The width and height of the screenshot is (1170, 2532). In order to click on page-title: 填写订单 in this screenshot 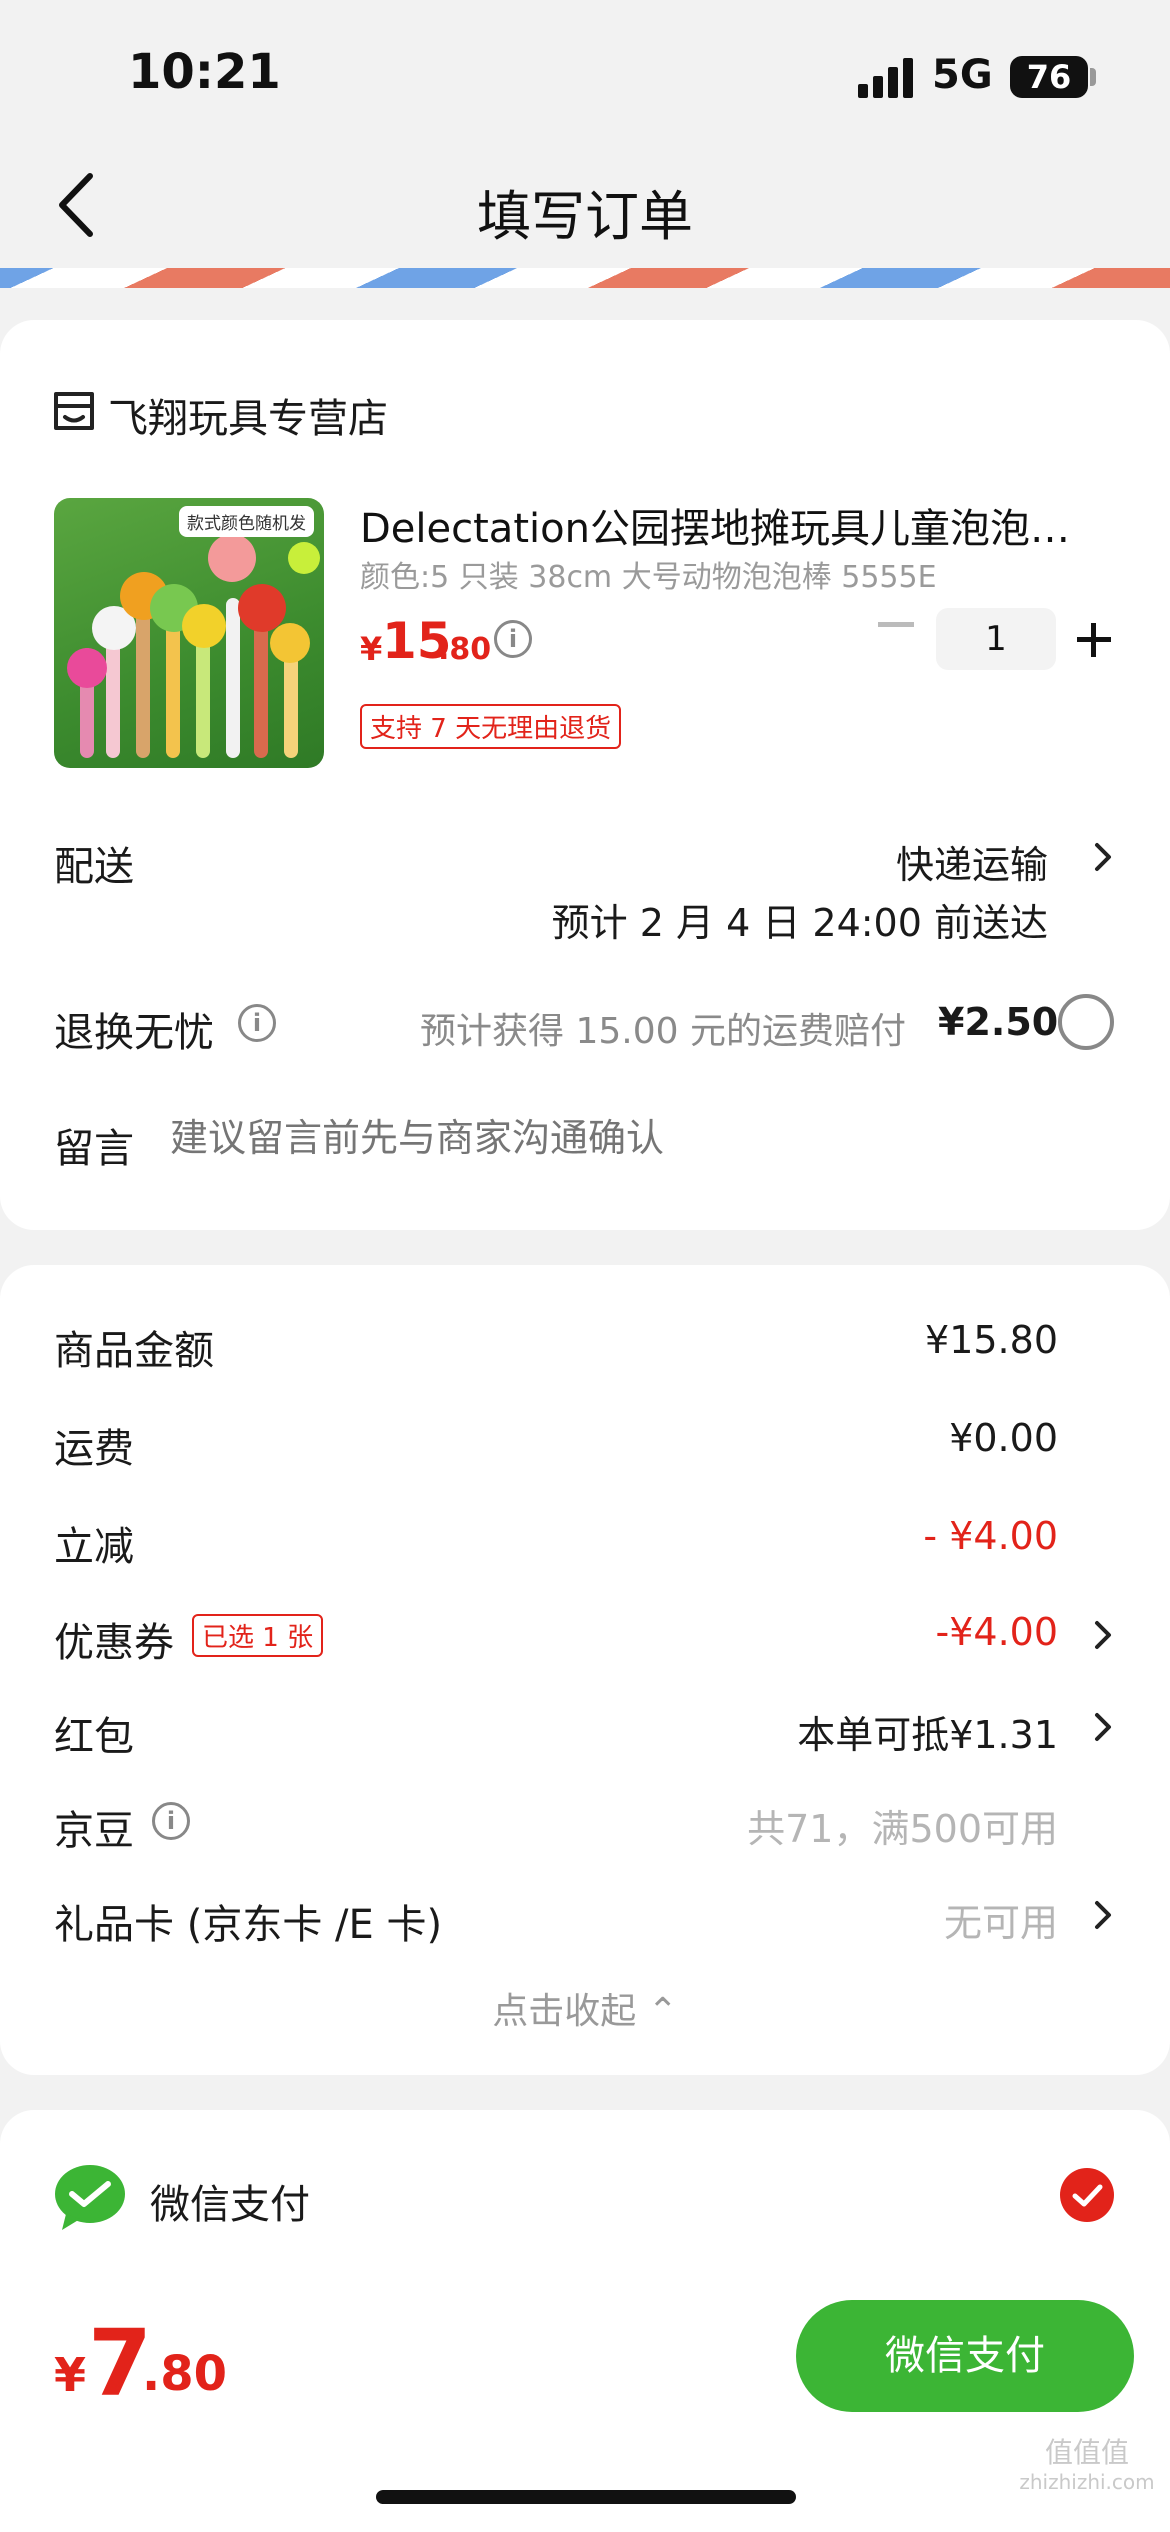, I will do `click(585, 216)`.